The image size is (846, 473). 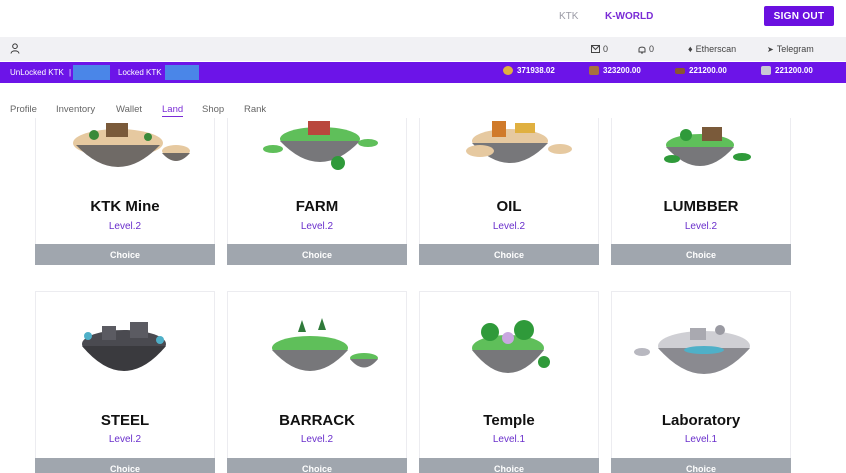 What do you see at coordinates (690, 49) in the screenshot?
I see `ethereum-icon: ♦` at bounding box center [690, 49].